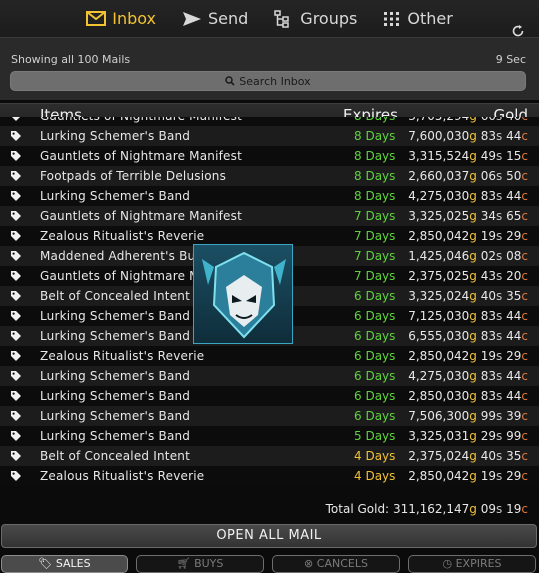 The height and width of the screenshot is (573, 539). What do you see at coordinates (64, 564) in the screenshot?
I see `filter-sales-button: 🏷︎ SALES` at bounding box center [64, 564].